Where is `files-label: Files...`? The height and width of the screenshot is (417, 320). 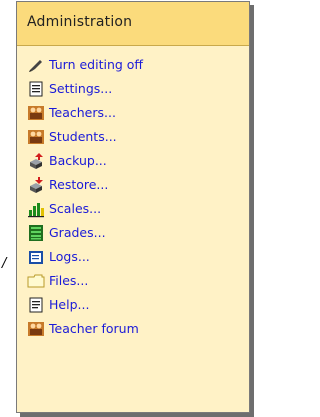 files-label: Files... is located at coordinates (69, 280).